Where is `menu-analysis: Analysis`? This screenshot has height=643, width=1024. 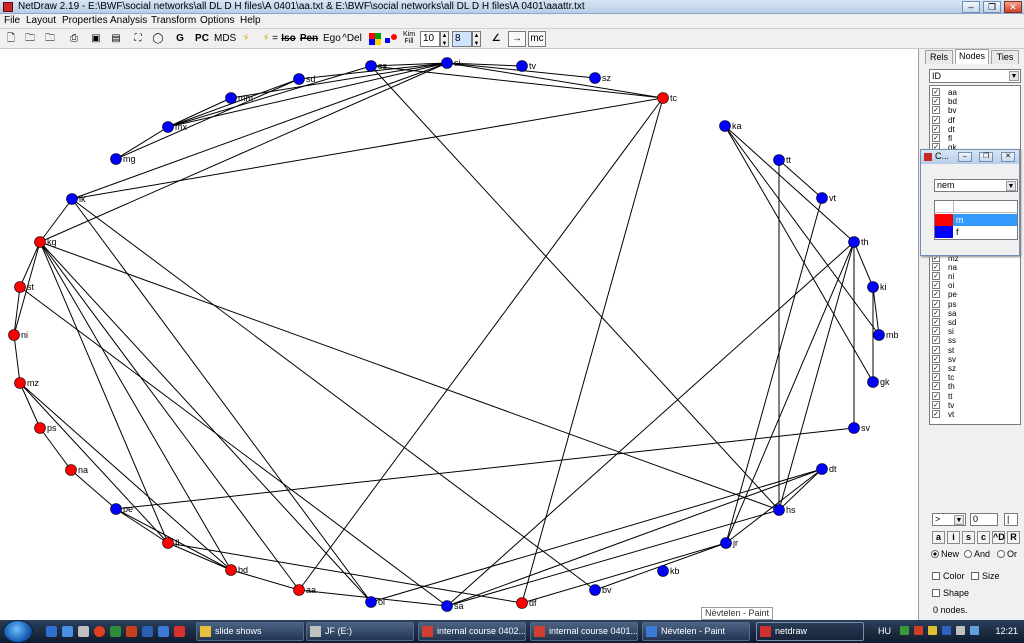
menu-analysis: Analysis is located at coordinates (128, 20).